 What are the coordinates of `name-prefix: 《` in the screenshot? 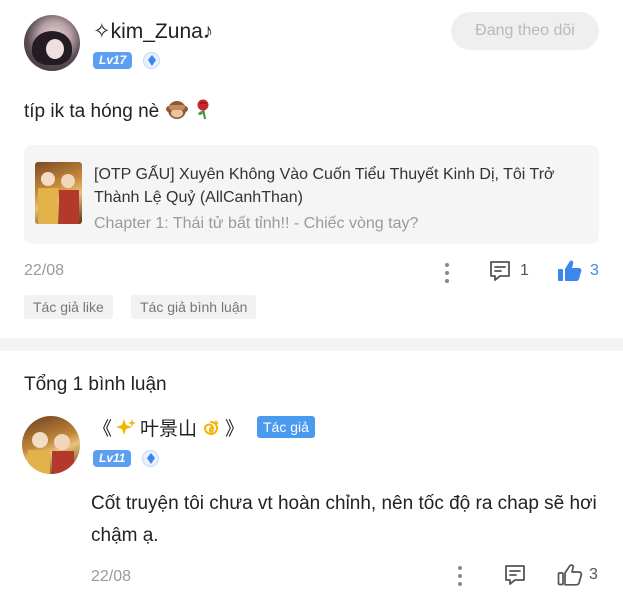 It's located at (103, 429).